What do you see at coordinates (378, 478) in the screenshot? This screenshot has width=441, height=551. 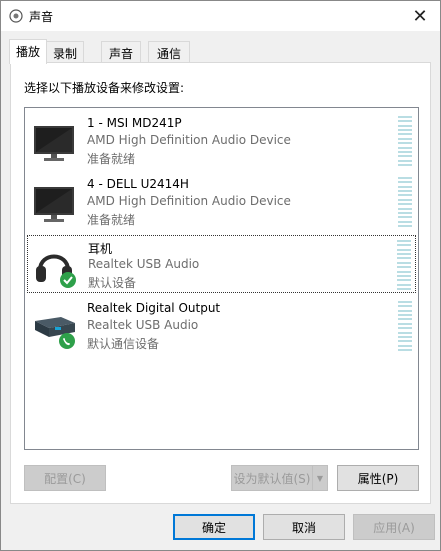 I see `properties-button: 属性(P)` at bounding box center [378, 478].